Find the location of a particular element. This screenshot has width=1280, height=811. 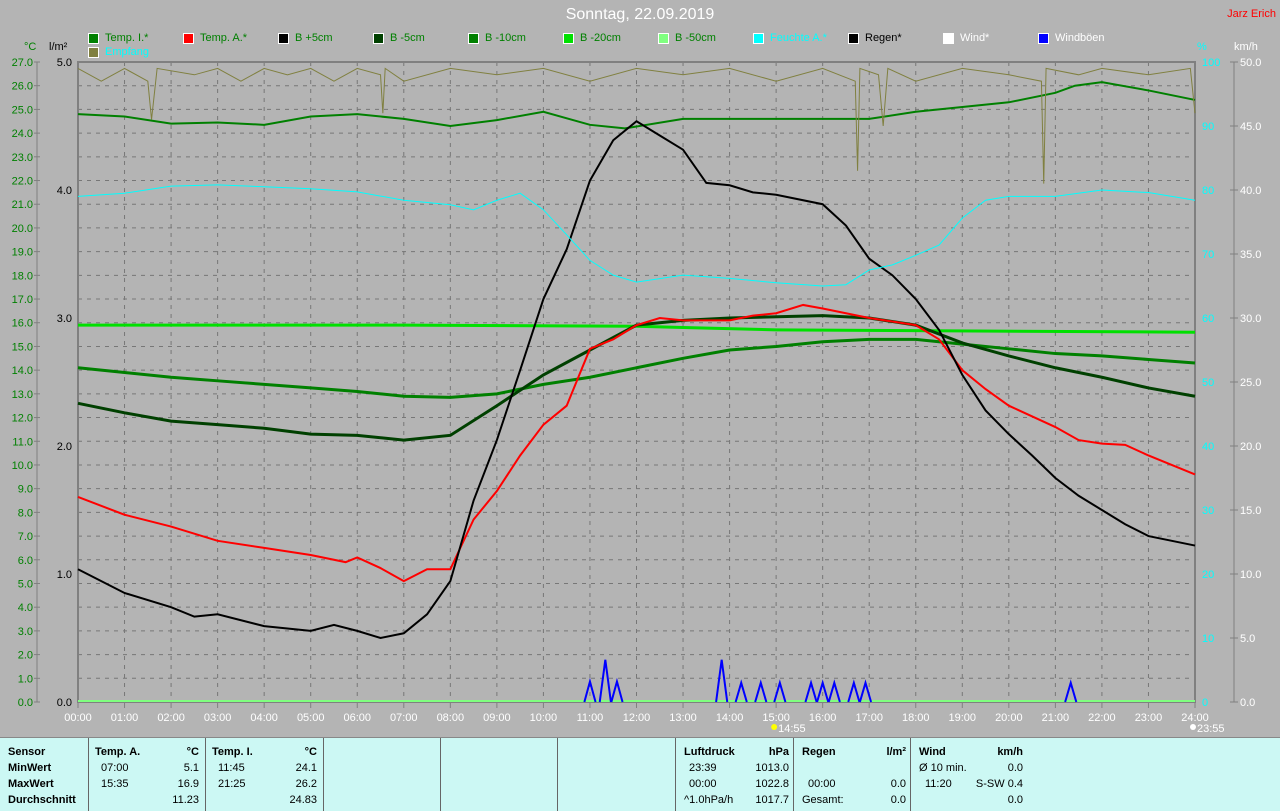

rain-total: 0.0 is located at coordinates (898, 800).